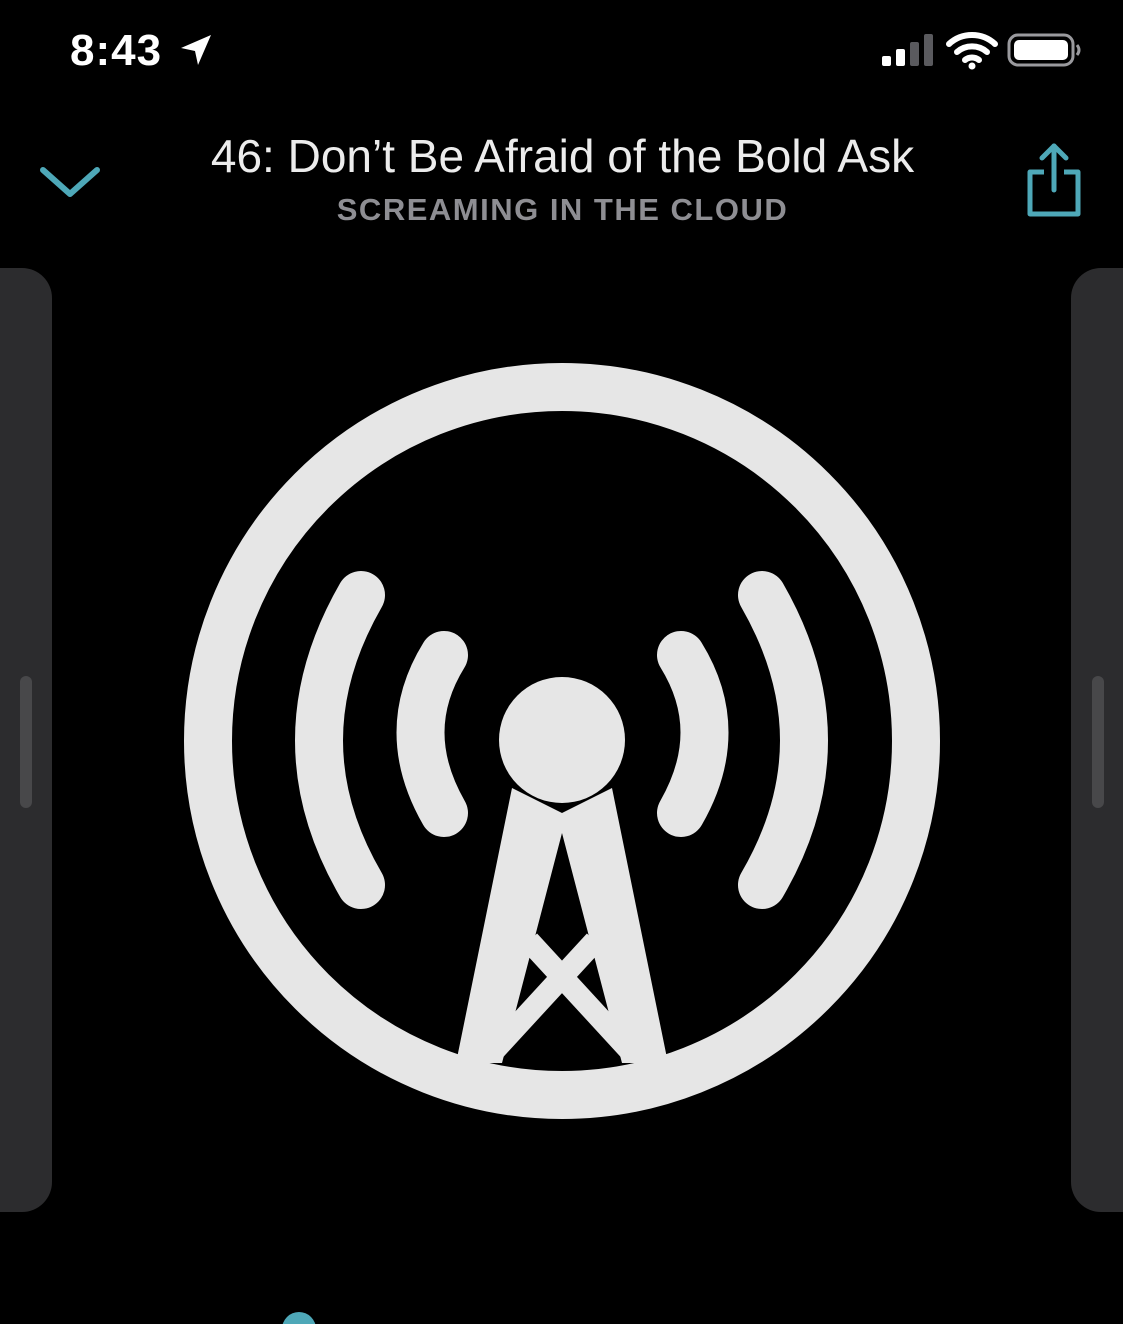 Image resolution: width=1123 pixels, height=1324 pixels. I want to click on battery-icon, so click(1044, 50).